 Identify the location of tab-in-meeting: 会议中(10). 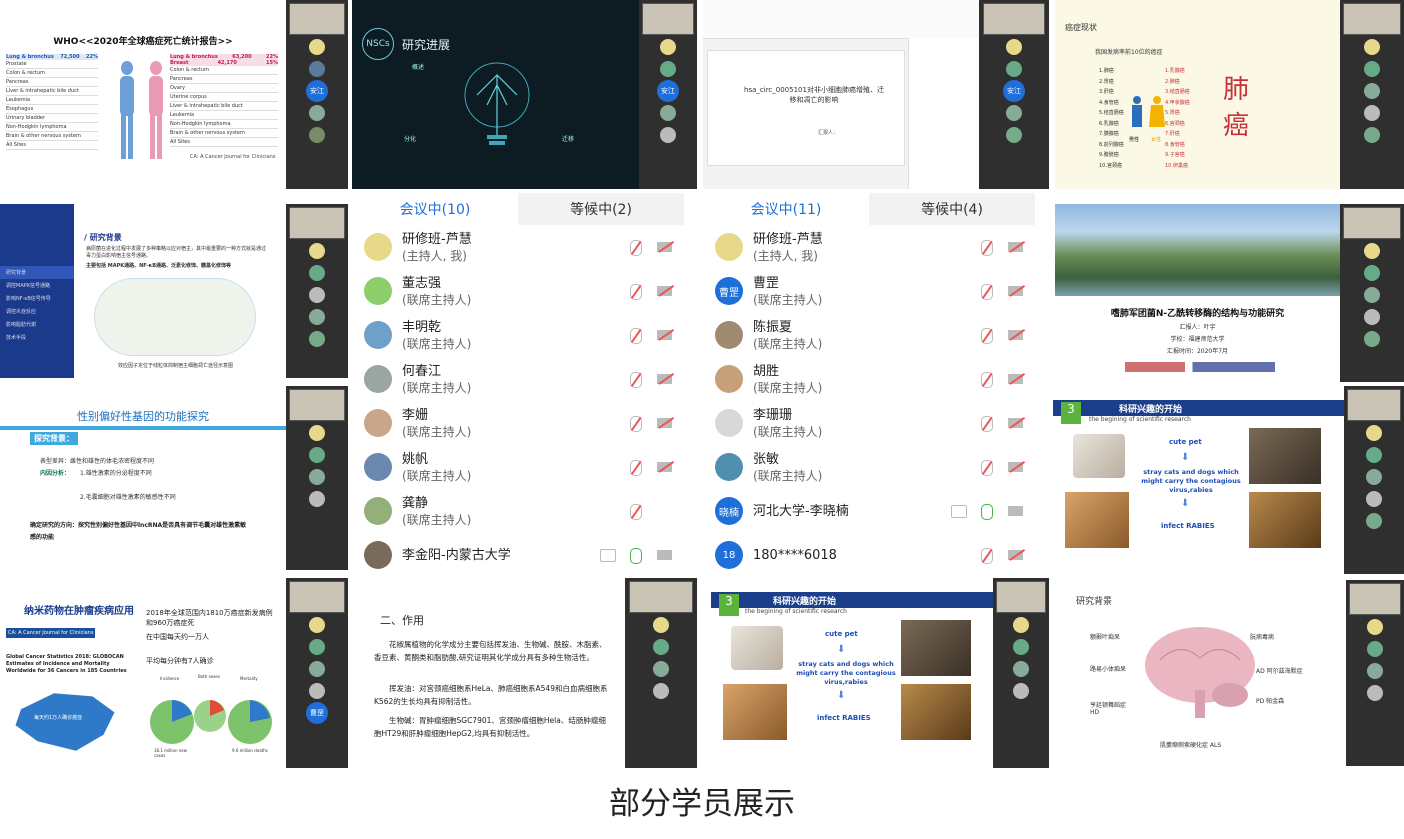
(435, 209).